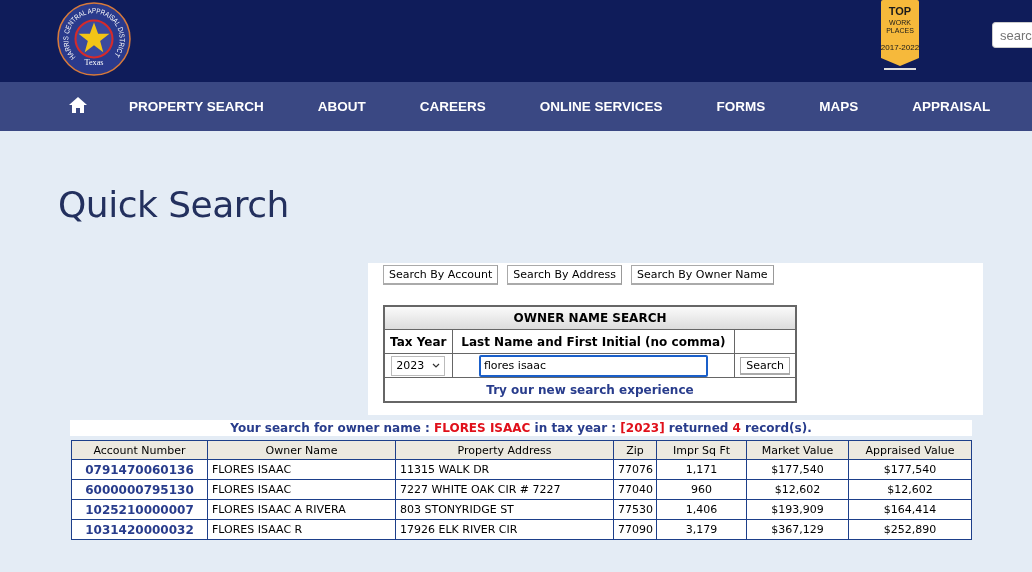 This screenshot has width=1032, height=572. I want to click on nav-link: FORMS, so click(741, 106).